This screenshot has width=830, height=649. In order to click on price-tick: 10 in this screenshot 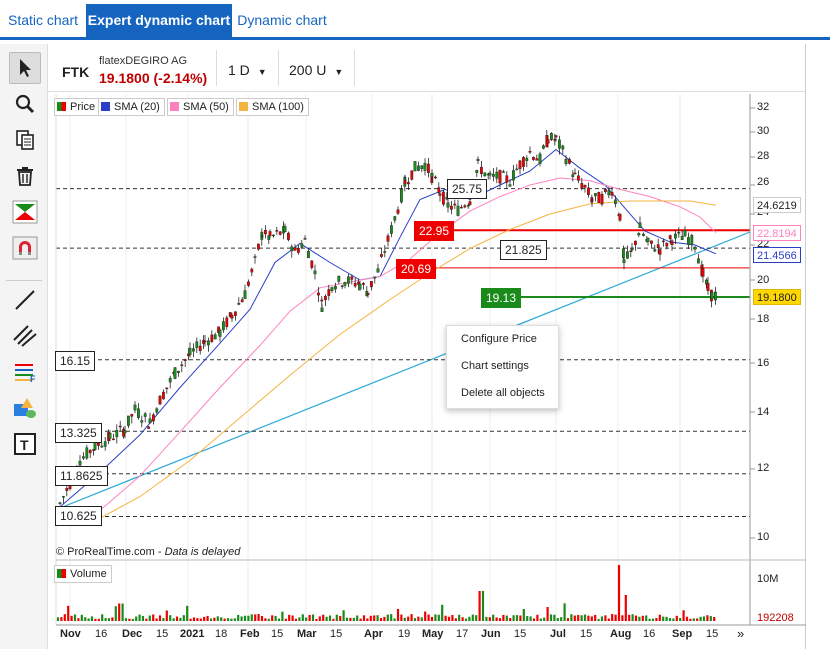, I will do `click(763, 537)`.